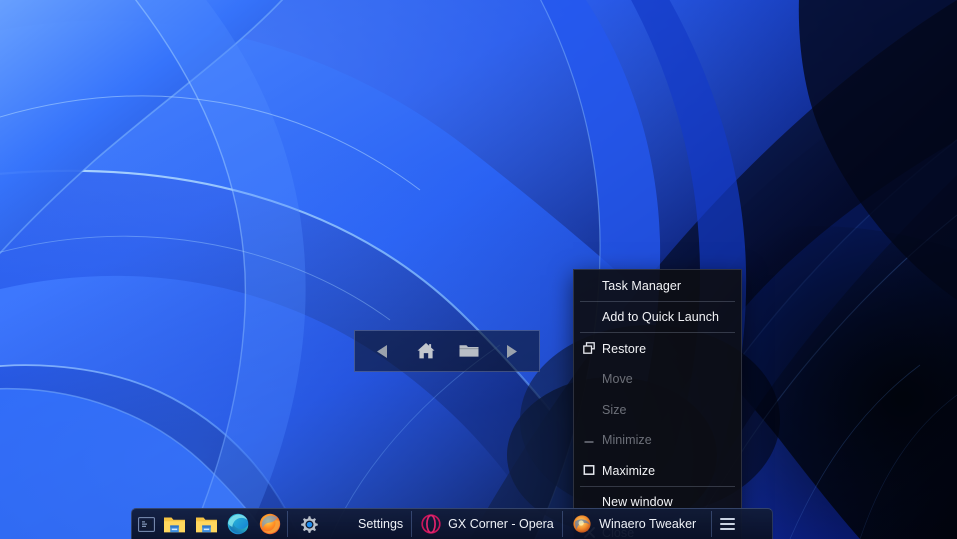  I want to click on menu-item-label: Add to Quick Launch, so click(660, 317).